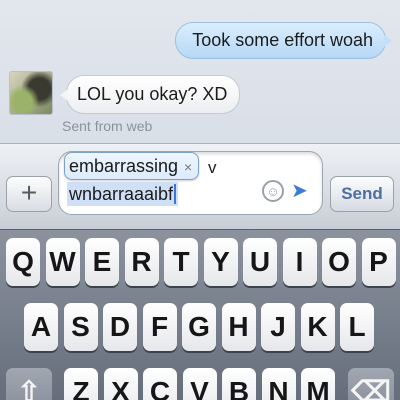  I want to click on typed-text-line1: v, so click(212, 167).